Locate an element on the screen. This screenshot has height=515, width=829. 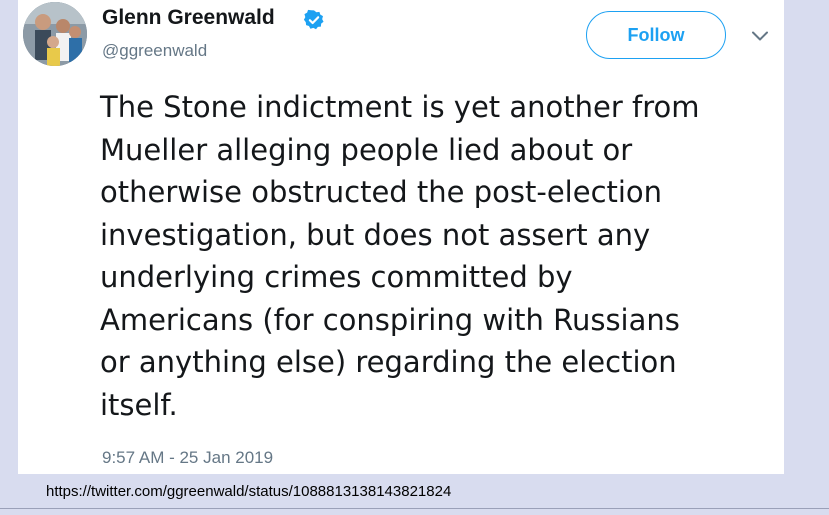
follow-button: Follow is located at coordinates (656, 35).